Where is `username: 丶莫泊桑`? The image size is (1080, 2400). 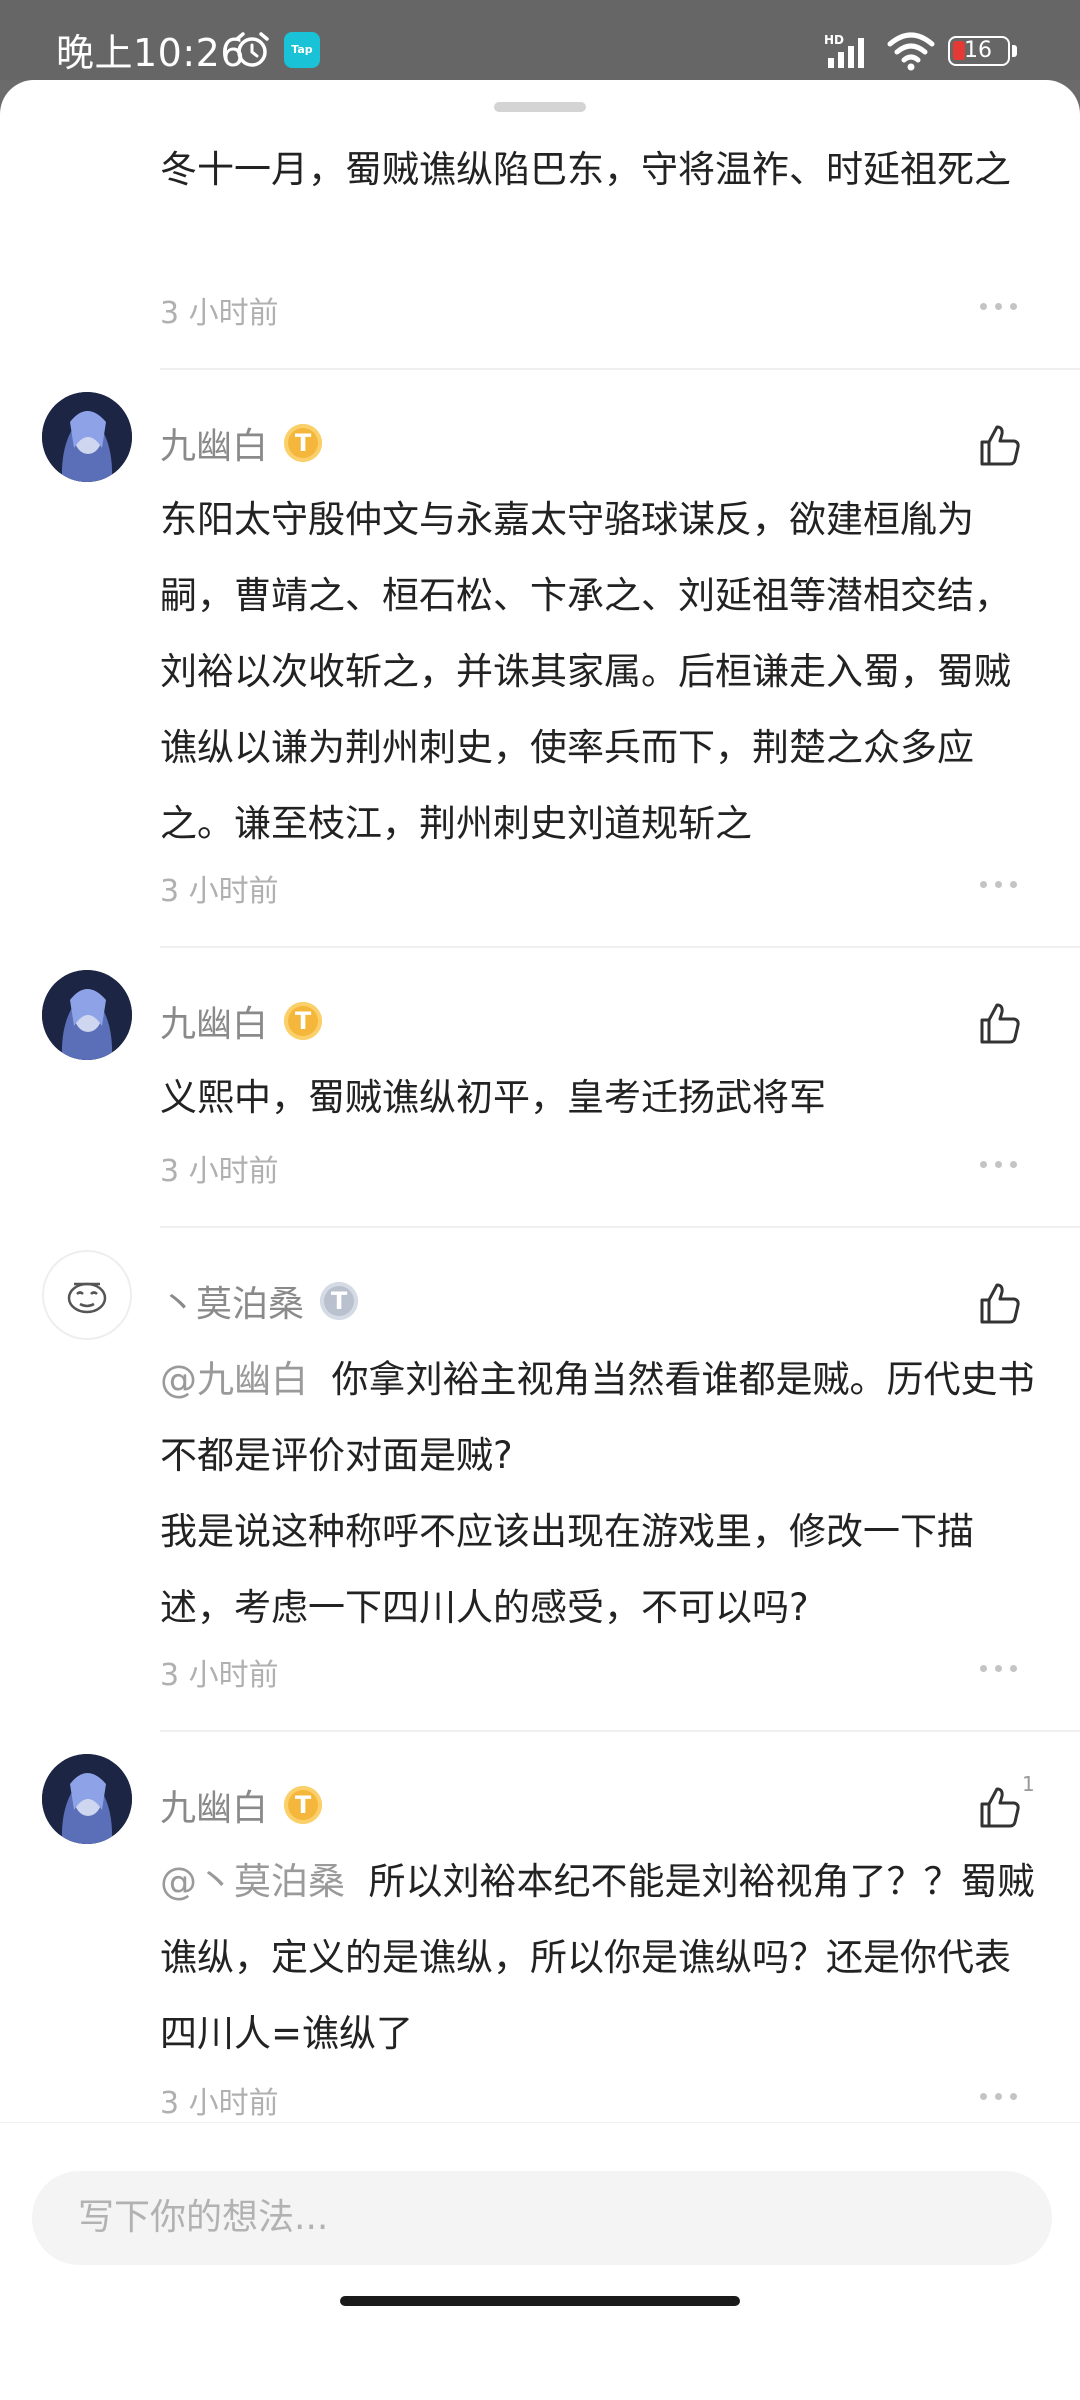
username: 丶莫泊桑 is located at coordinates (232, 1301).